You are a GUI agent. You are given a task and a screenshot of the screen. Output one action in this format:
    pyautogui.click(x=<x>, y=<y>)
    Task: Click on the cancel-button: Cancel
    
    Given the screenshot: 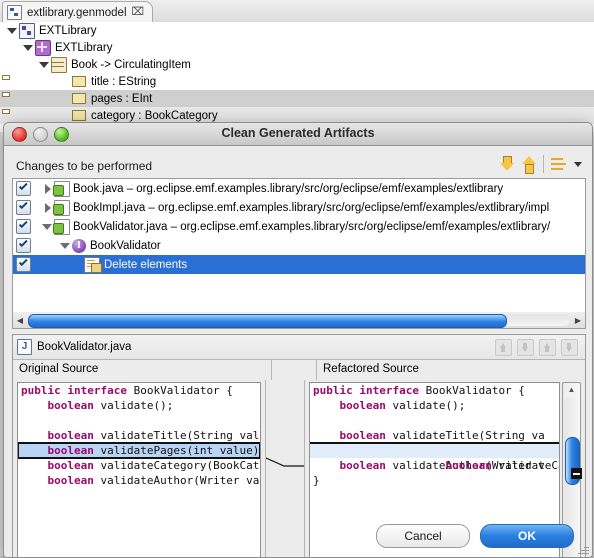 What is the action you would take?
    pyautogui.click(x=423, y=536)
    